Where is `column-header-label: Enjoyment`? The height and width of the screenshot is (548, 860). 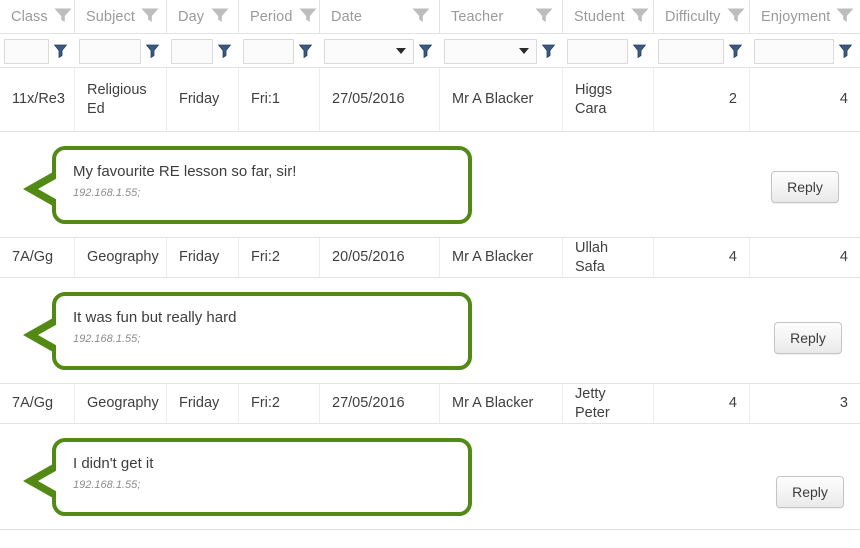
column-header-label: Enjoyment is located at coordinates (796, 17).